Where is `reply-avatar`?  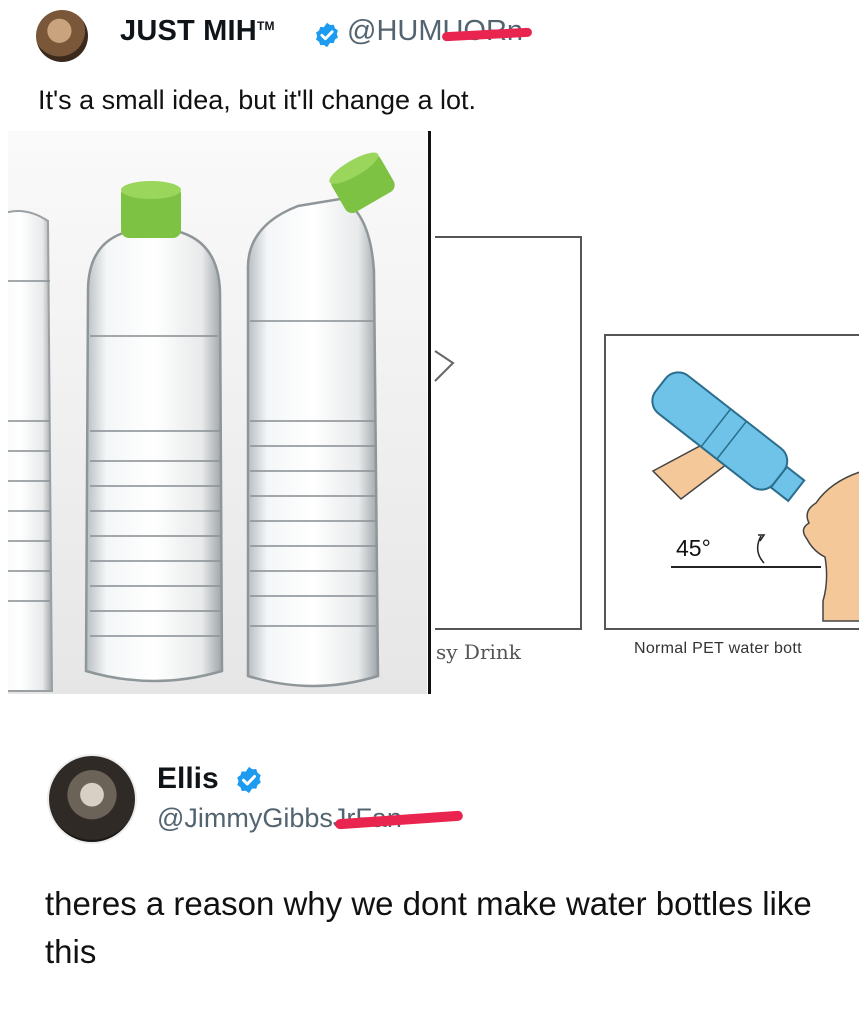
reply-avatar is located at coordinates (92, 799).